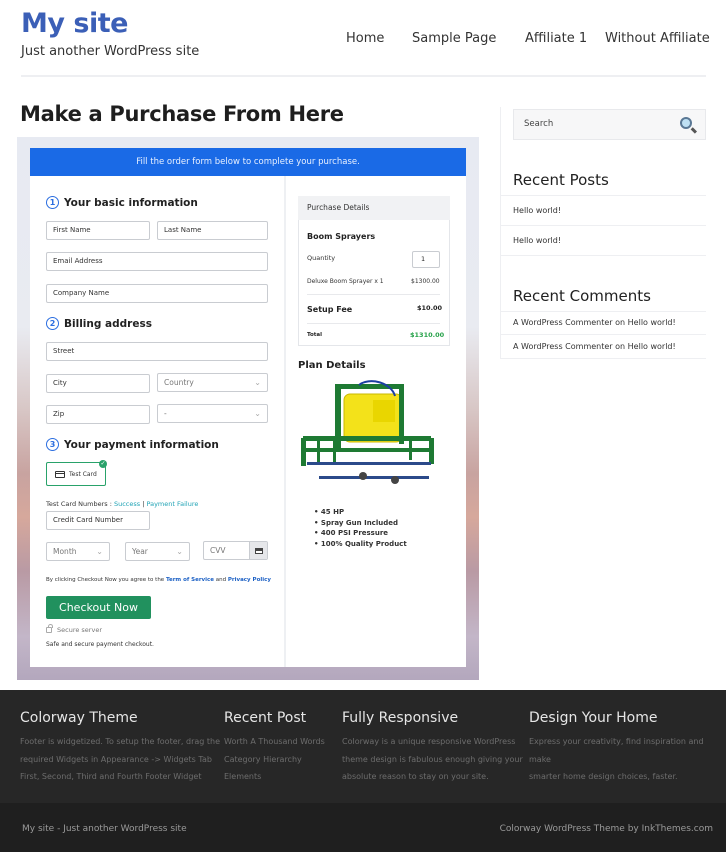 The image size is (726, 852). I want to click on checkout-now-button: Checkout Now, so click(98, 607).